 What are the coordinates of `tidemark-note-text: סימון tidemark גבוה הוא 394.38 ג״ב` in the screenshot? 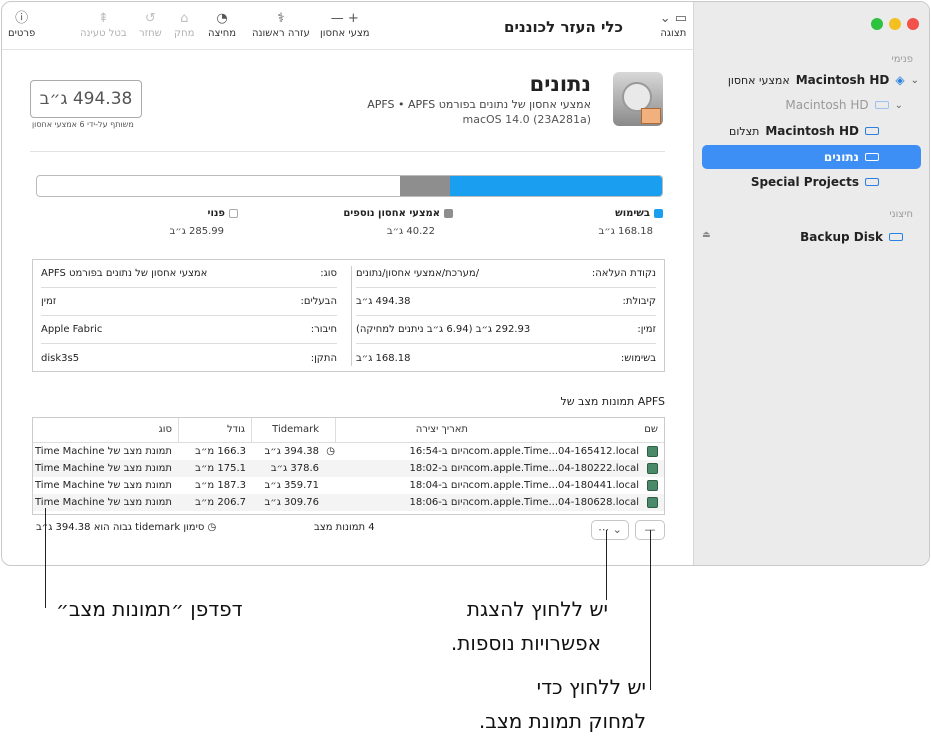 It's located at (120, 527).